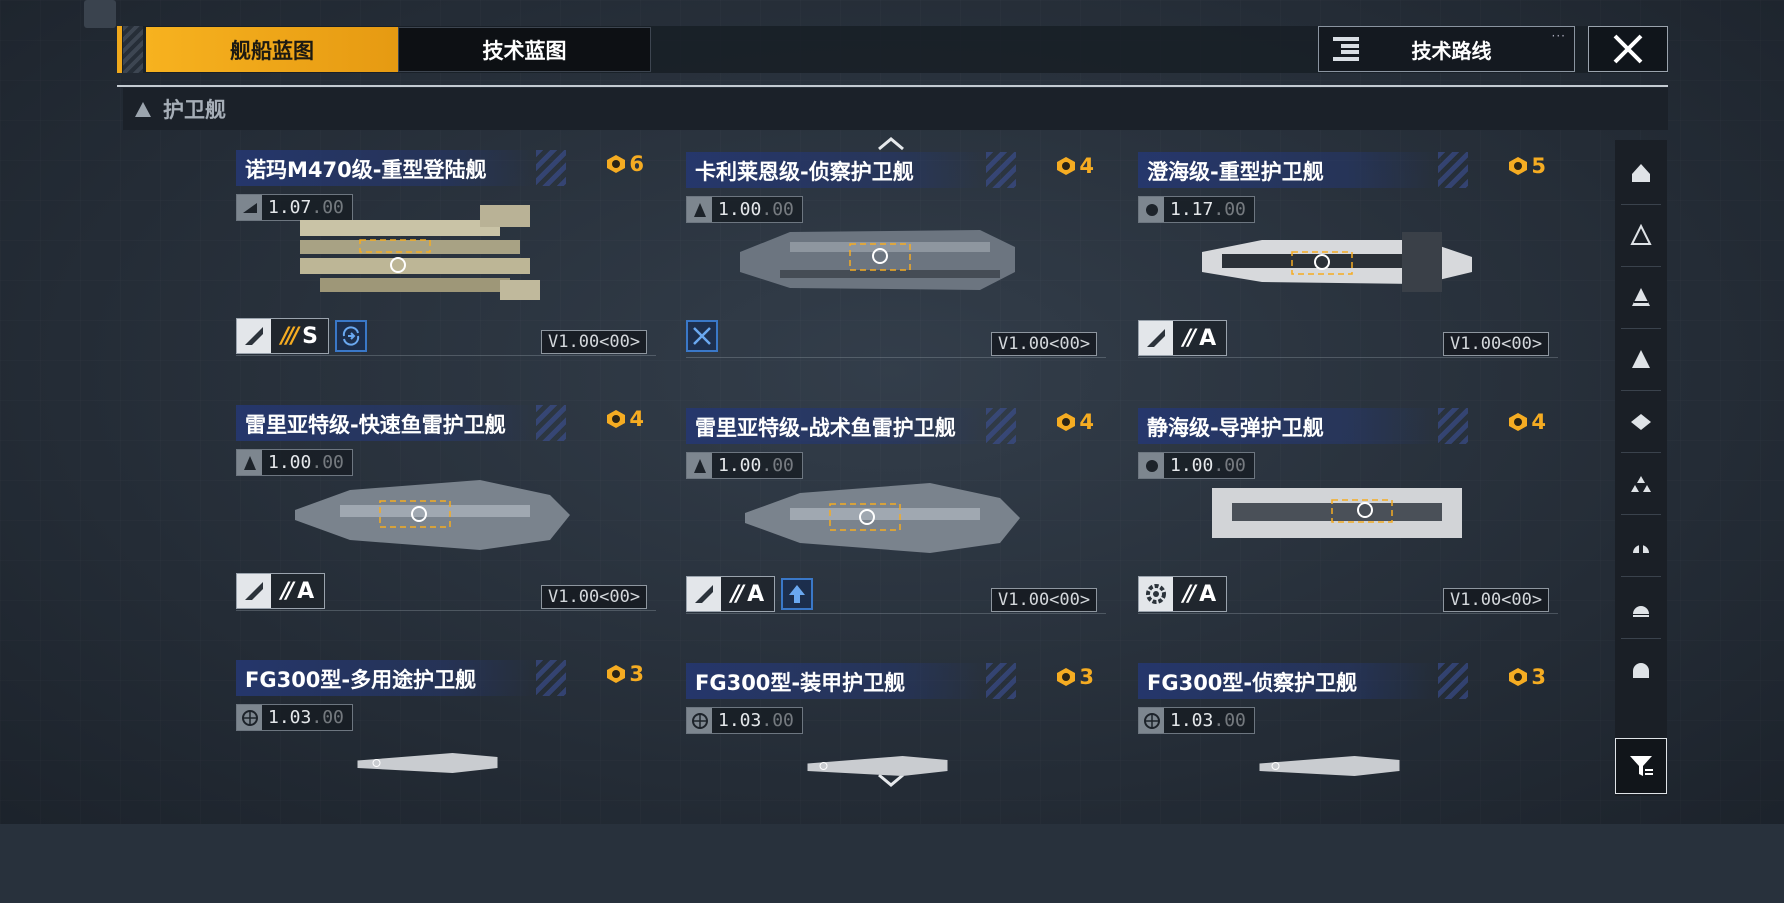 The width and height of the screenshot is (1784, 903). I want to click on ship-name: FG300型-装甲护卫舰, so click(800, 683).